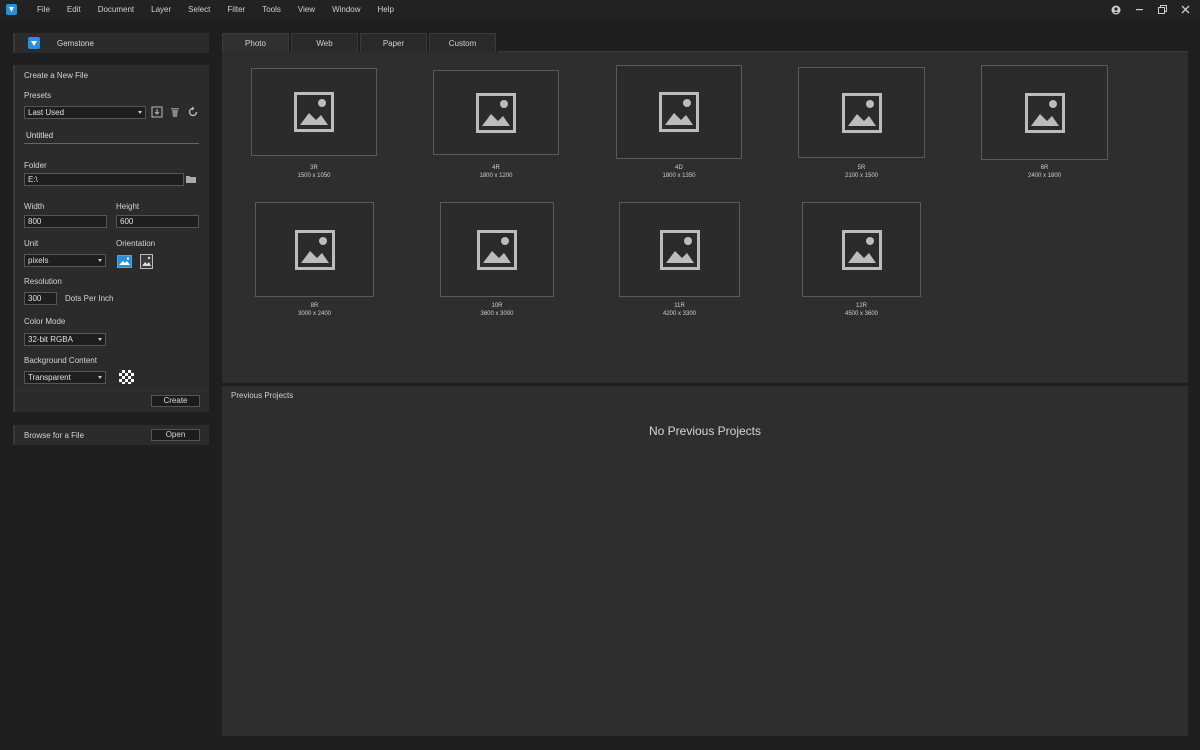 The width and height of the screenshot is (1200, 750). What do you see at coordinates (1044, 168) in the screenshot?
I see `preset-name: 6R` at bounding box center [1044, 168].